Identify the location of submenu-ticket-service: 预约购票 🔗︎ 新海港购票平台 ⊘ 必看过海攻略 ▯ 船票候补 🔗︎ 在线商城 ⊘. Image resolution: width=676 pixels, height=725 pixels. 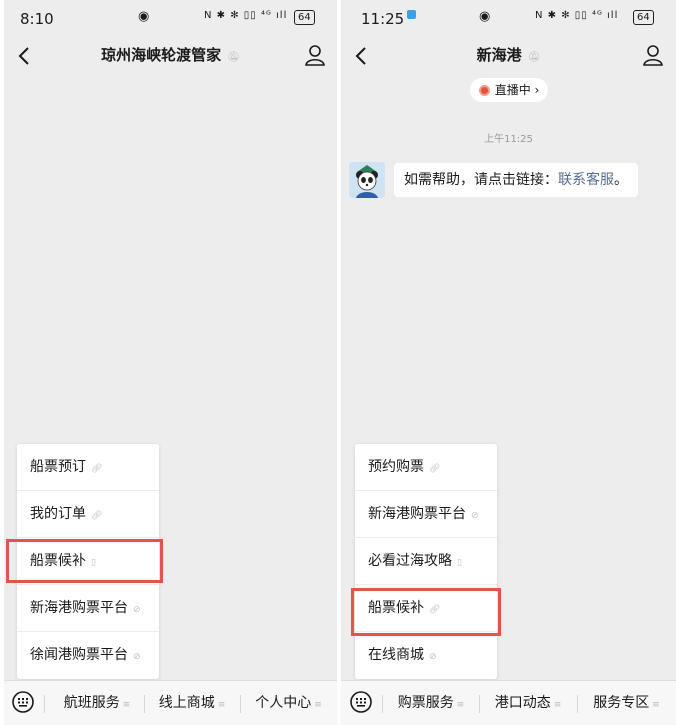
(426, 561).